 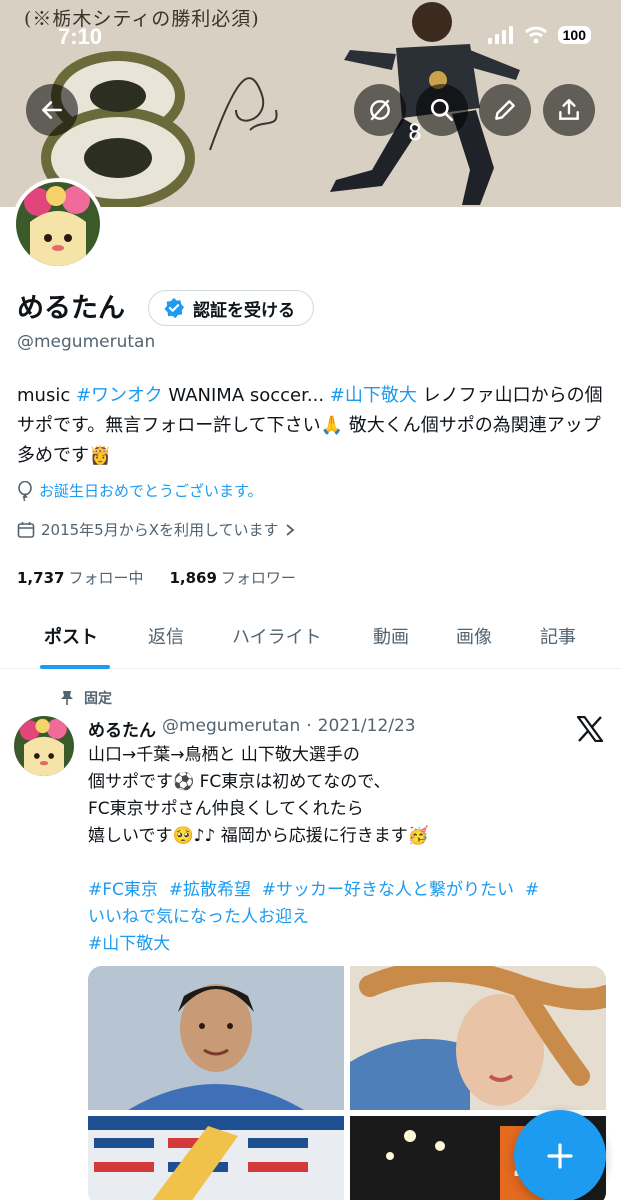 I want to click on tweet-line: 山口→千葉→鳥栖と 山下敬大選手の, so click(x=224, y=755).